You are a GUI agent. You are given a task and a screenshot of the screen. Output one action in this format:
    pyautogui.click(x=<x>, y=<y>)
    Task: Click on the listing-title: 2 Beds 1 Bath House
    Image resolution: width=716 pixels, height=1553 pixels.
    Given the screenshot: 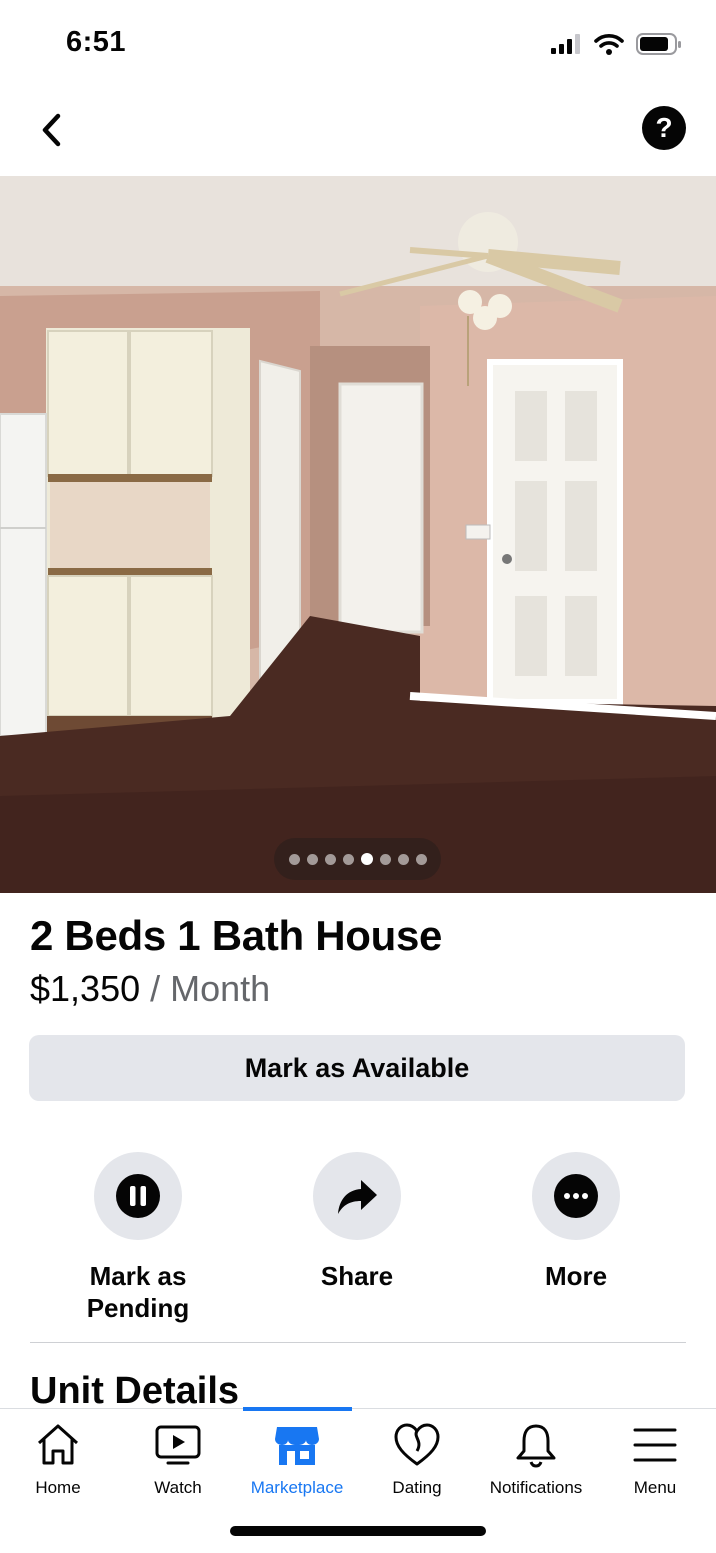 What is the action you would take?
    pyautogui.click(x=236, y=935)
    